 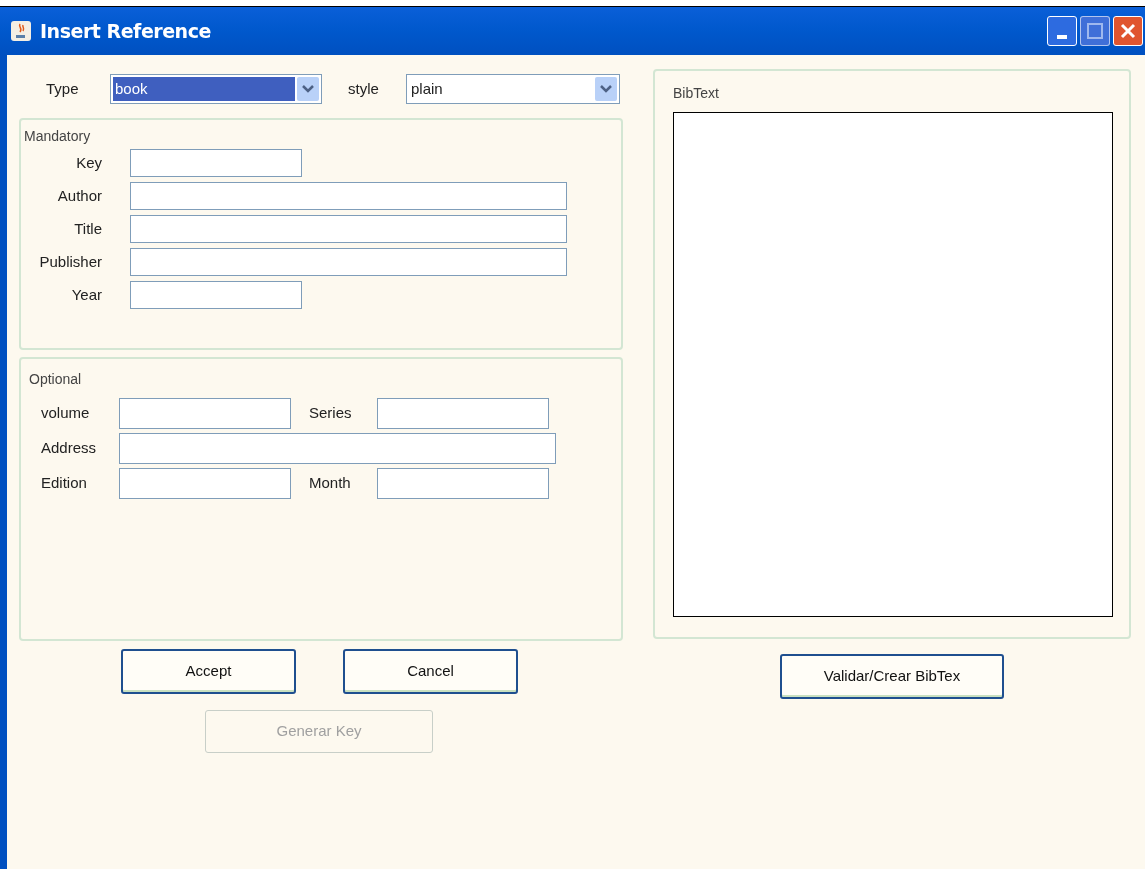 I want to click on minimize-button, so click(x=1062, y=31).